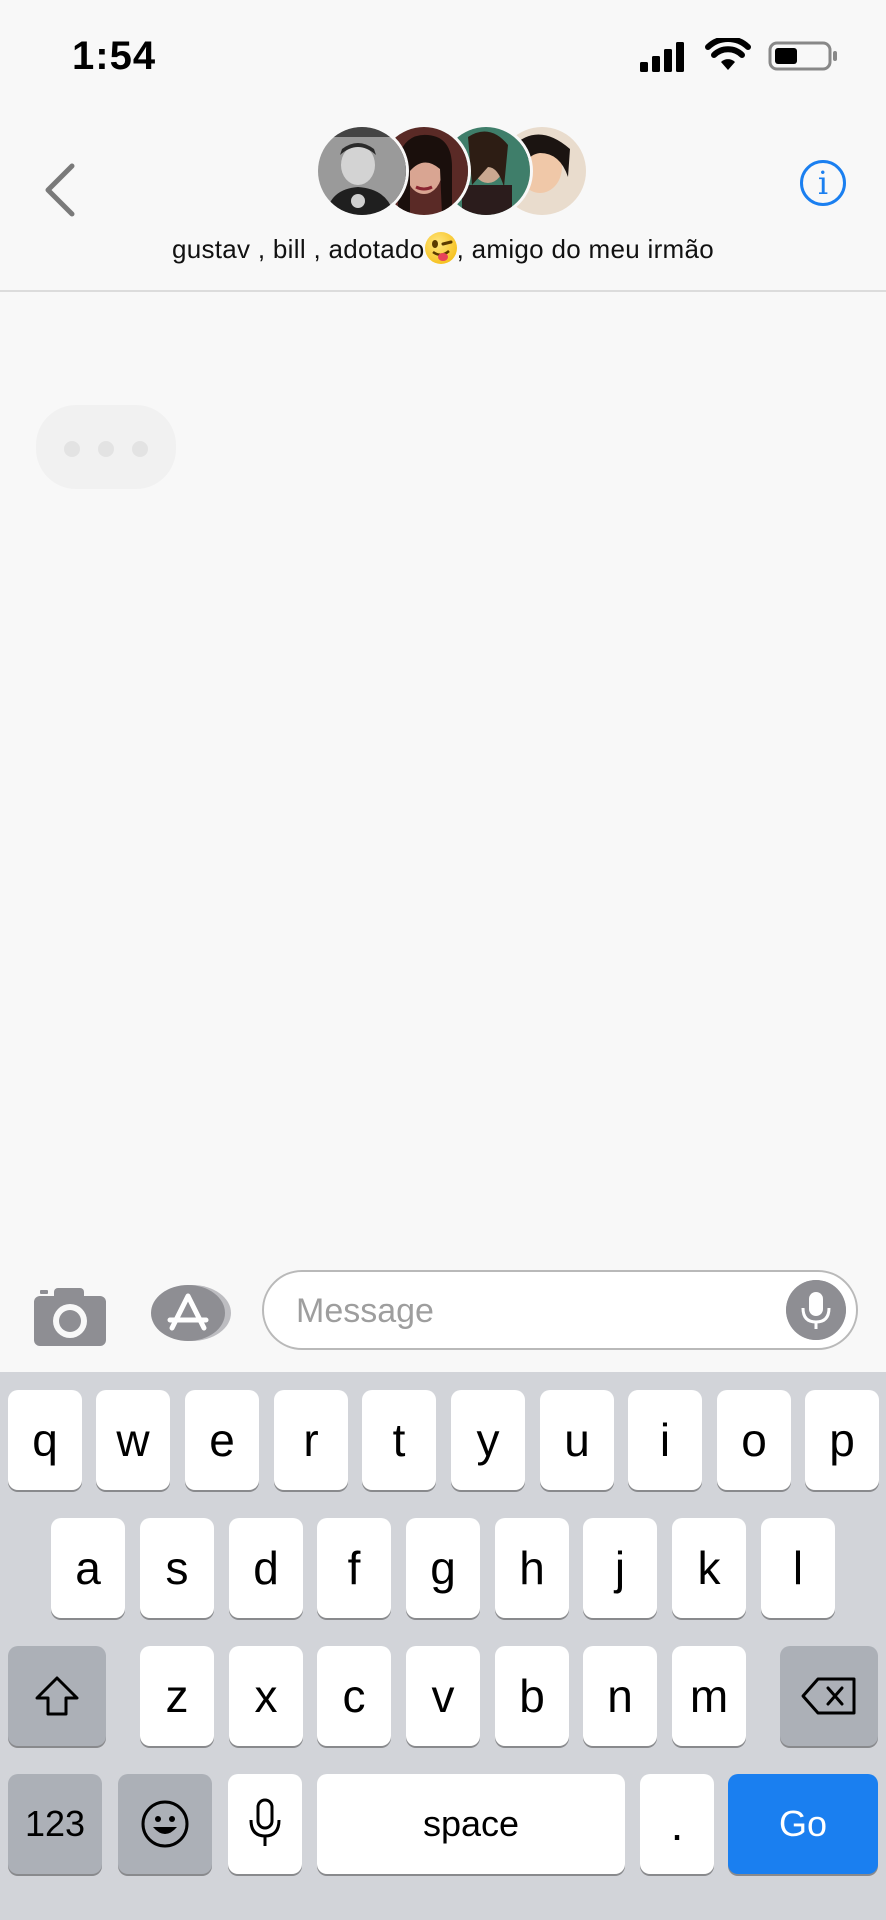 The height and width of the screenshot is (1920, 886). I want to click on key: h, so click(532, 1568).